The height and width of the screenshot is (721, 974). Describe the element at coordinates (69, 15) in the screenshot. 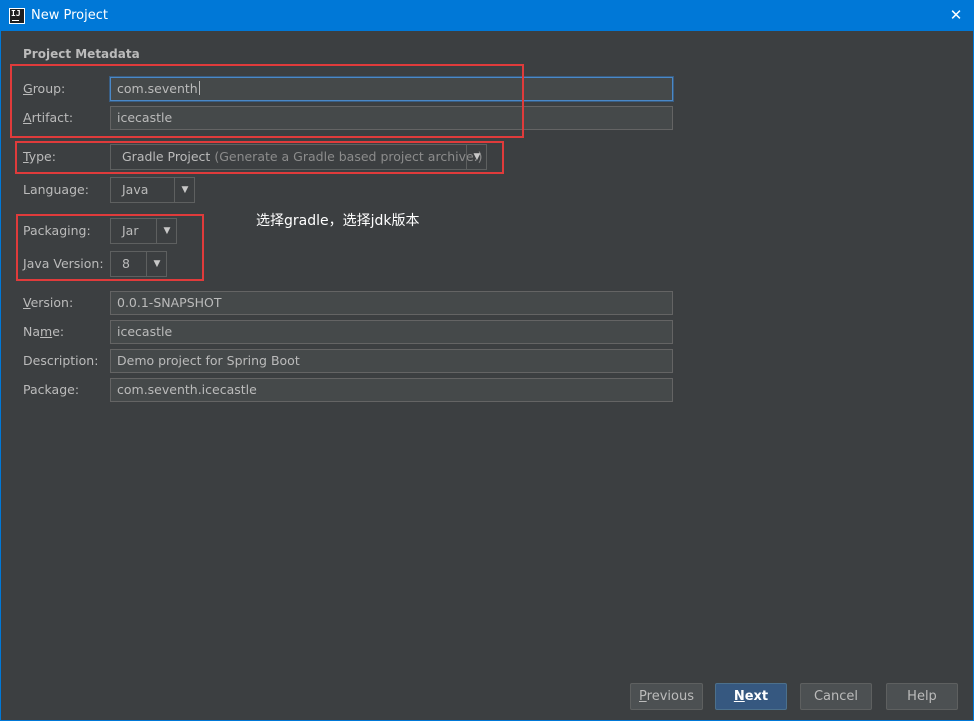

I see `window-title: New Project` at that location.